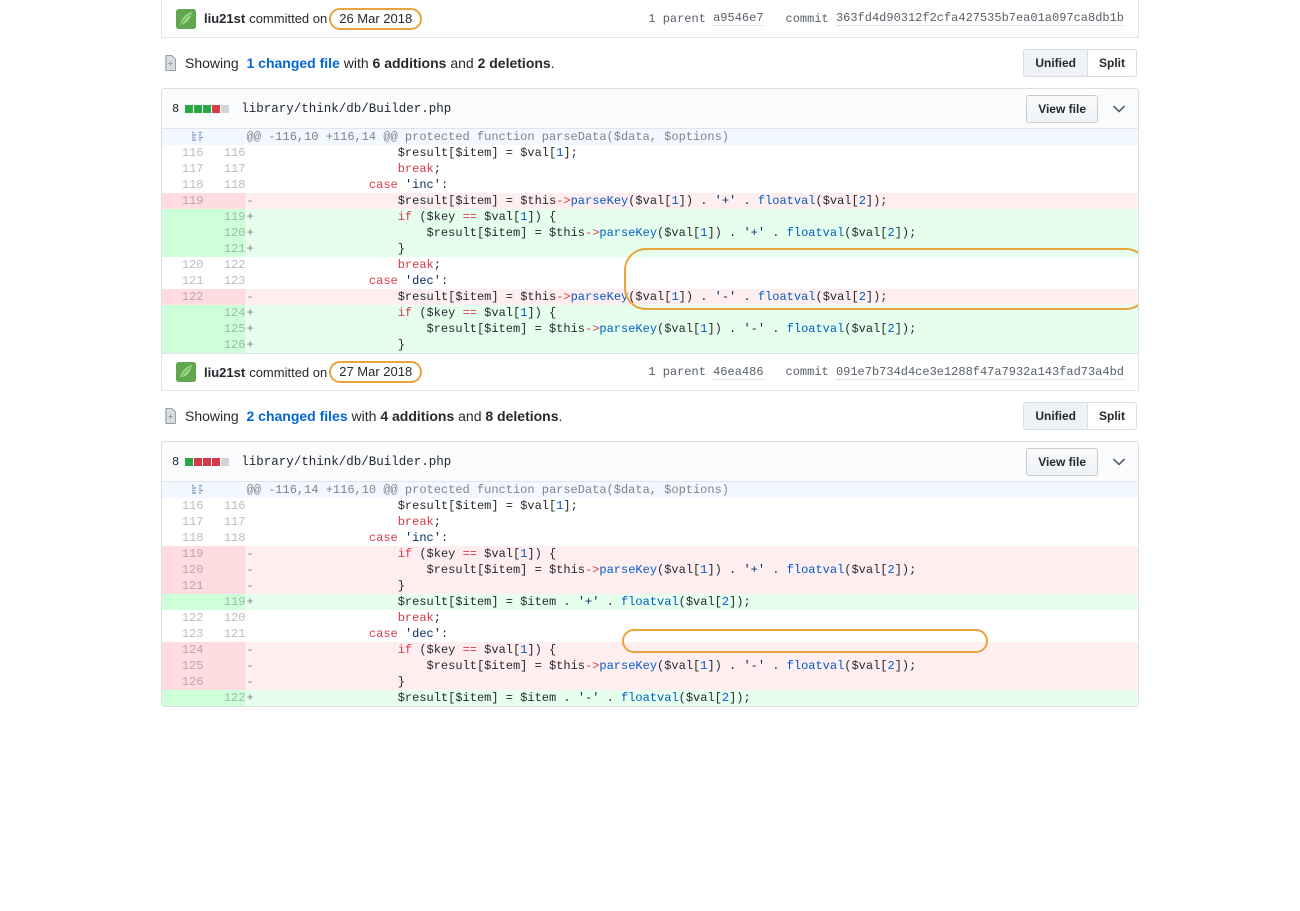 The image size is (1300, 911). I want to click on commit-author-1: liu21st, so click(224, 18).